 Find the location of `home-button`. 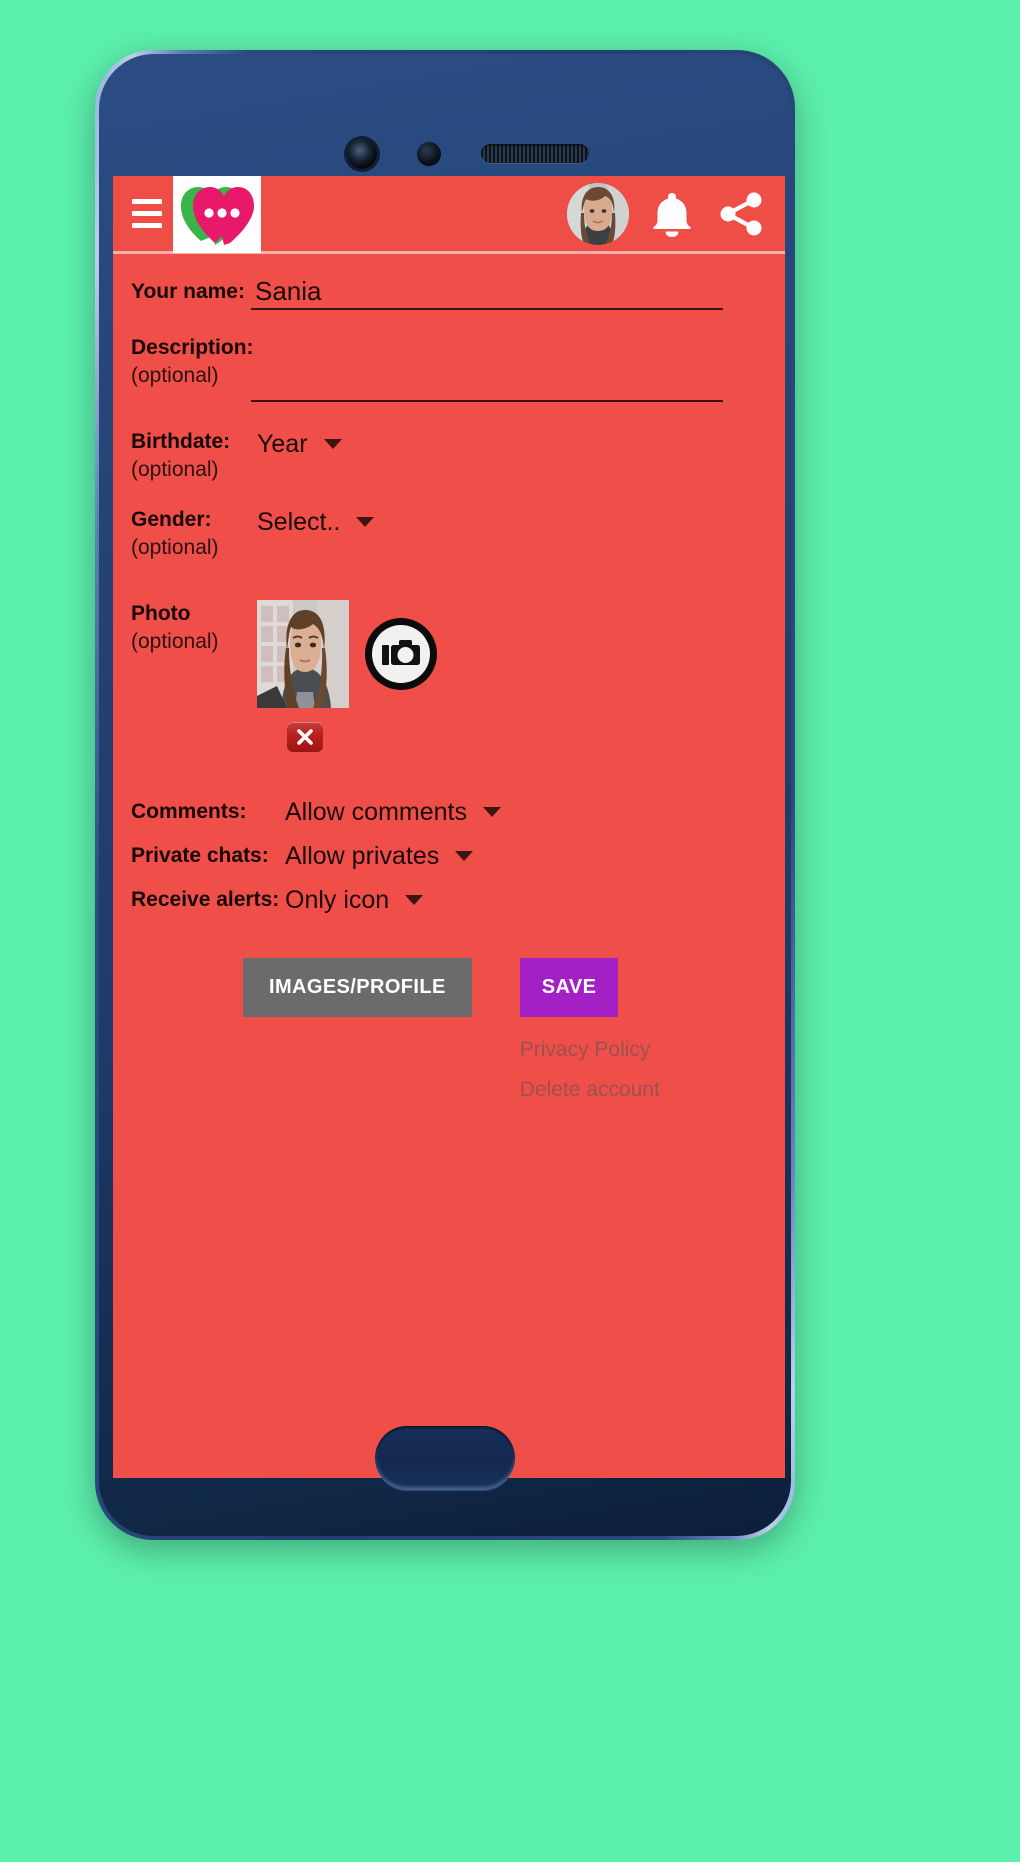

home-button is located at coordinates (445, 1458).